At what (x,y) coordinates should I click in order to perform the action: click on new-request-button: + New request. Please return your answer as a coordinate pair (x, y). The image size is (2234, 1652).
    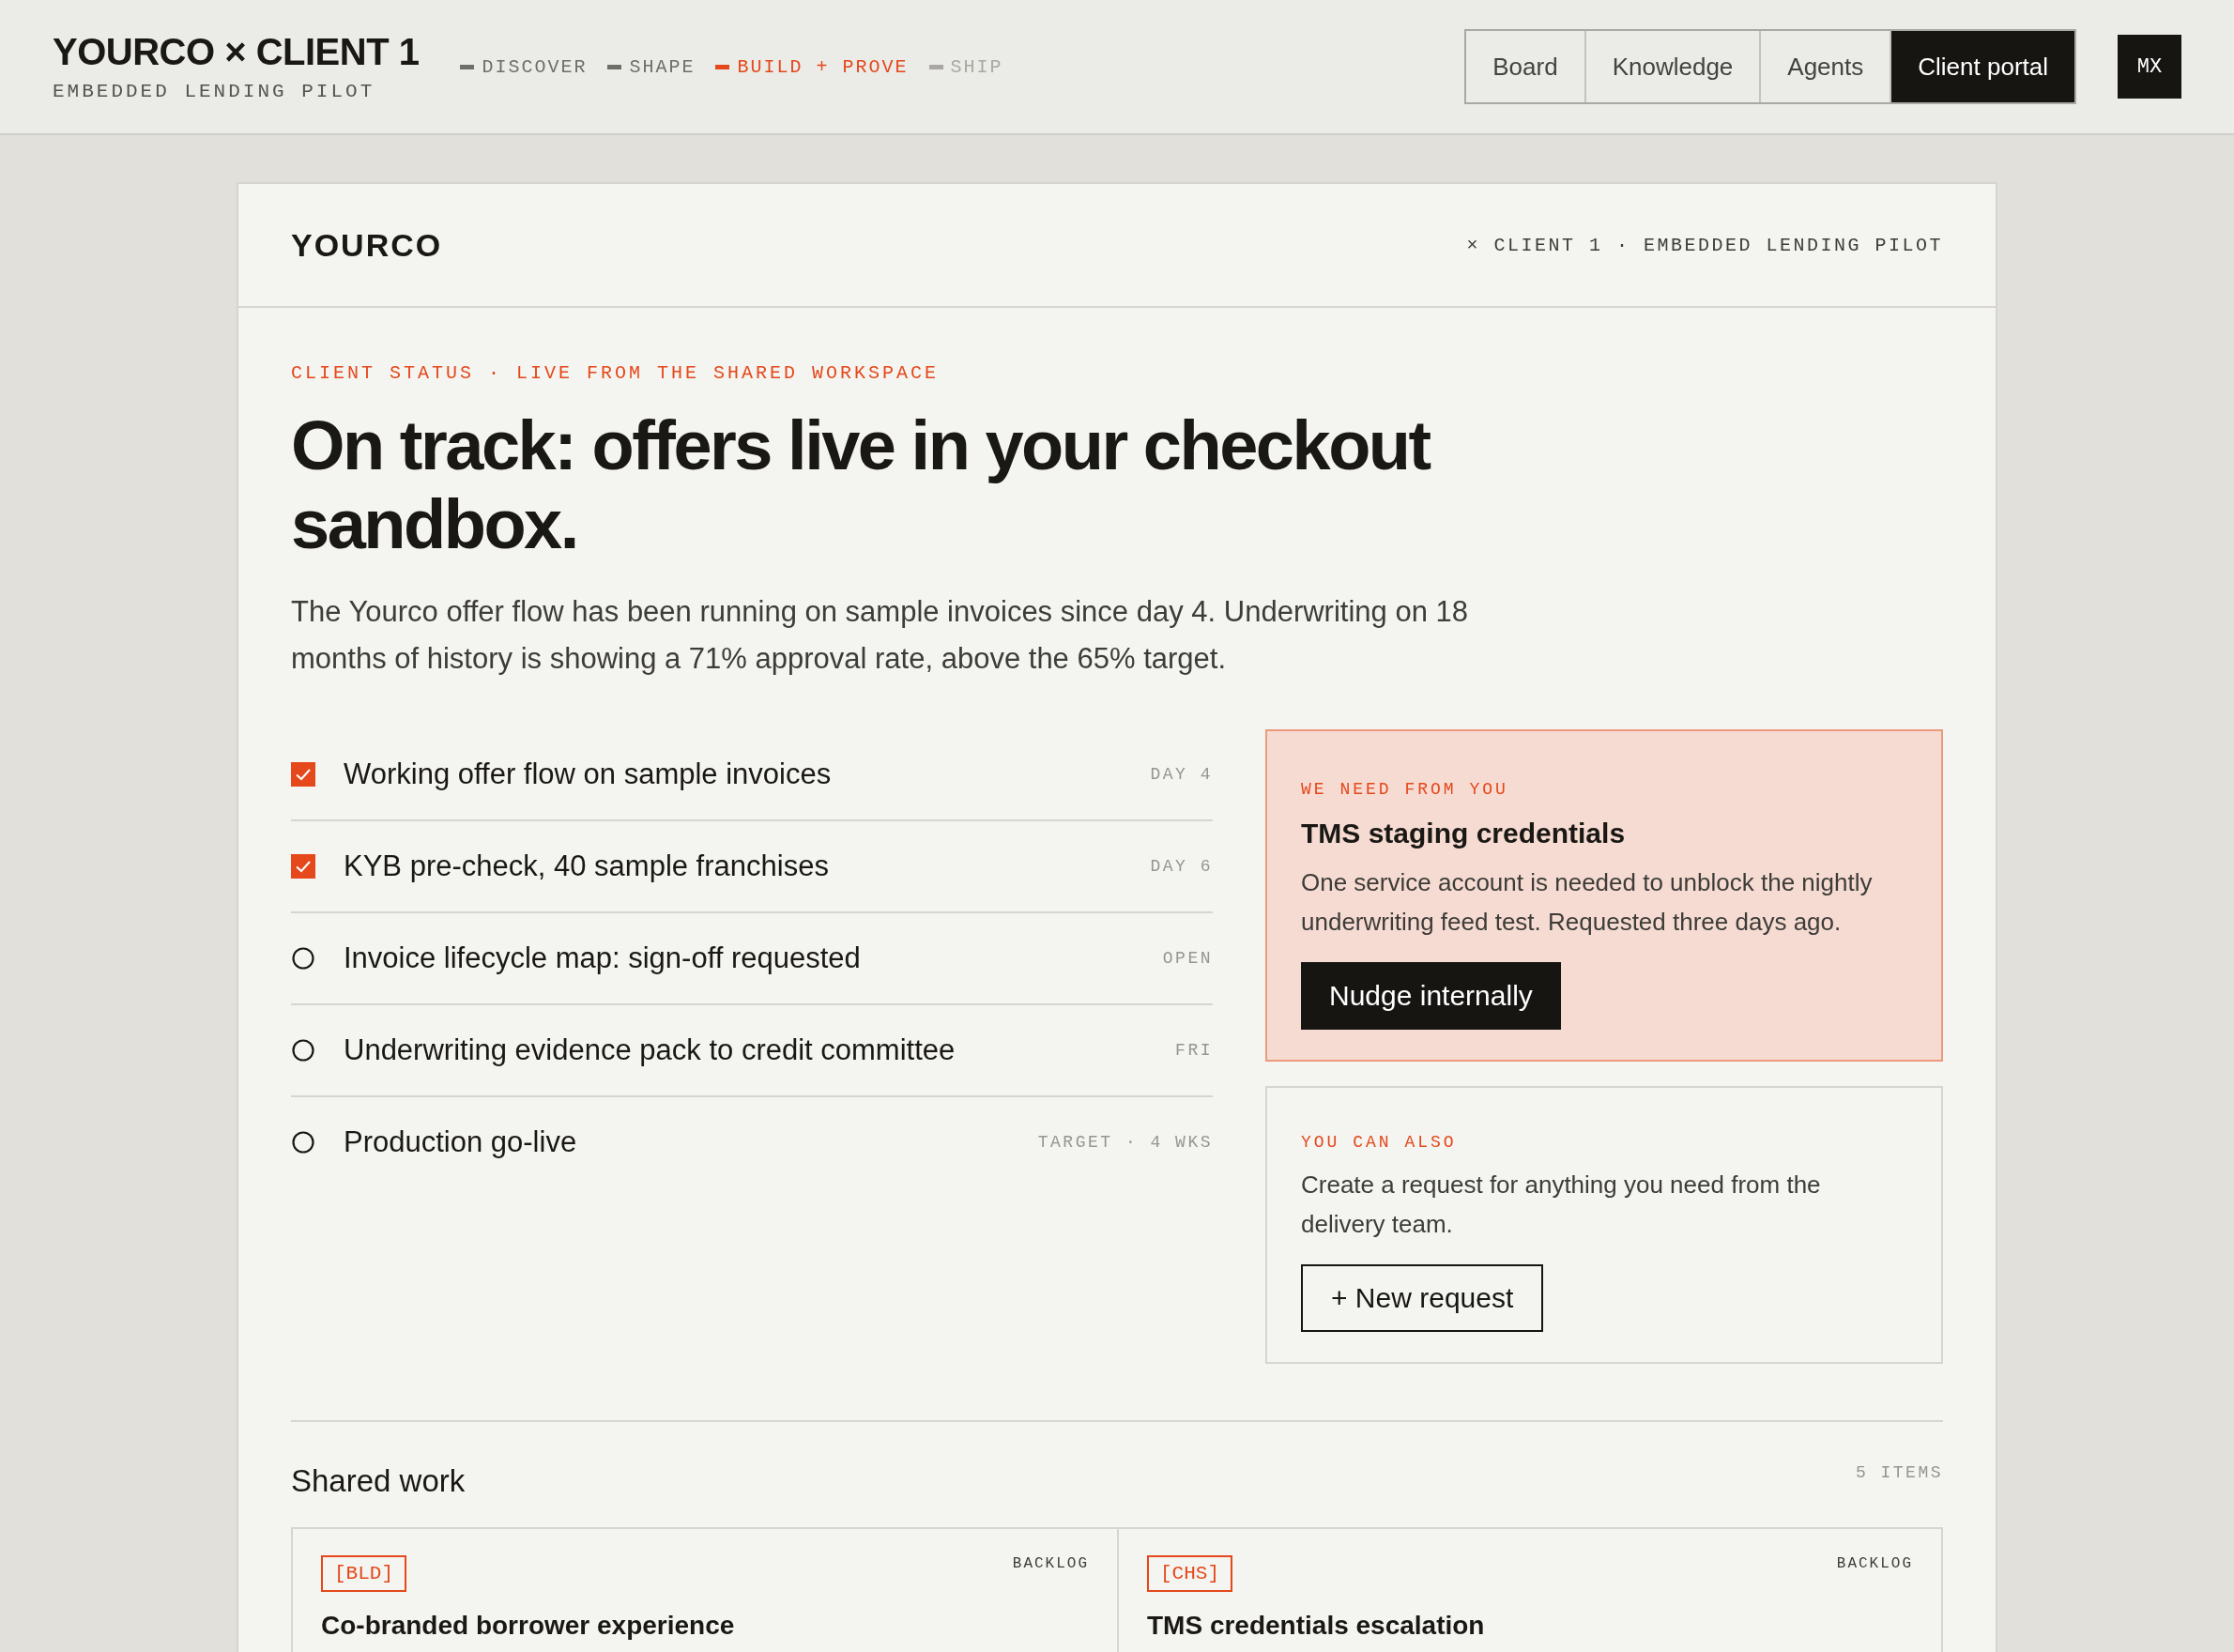
    Looking at the image, I should click on (1422, 1298).